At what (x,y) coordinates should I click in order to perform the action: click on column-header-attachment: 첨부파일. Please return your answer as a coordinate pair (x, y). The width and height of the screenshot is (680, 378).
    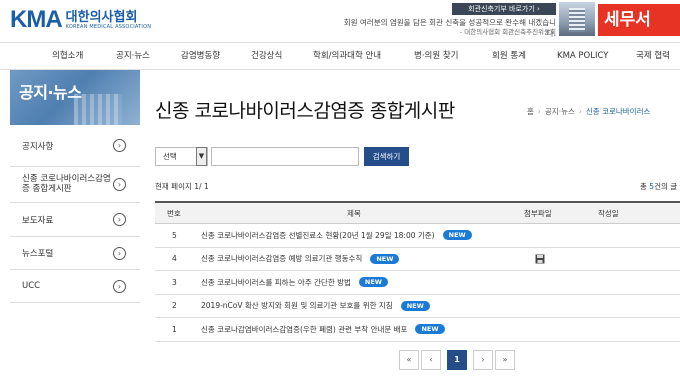
    Looking at the image, I should click on (538, 213).